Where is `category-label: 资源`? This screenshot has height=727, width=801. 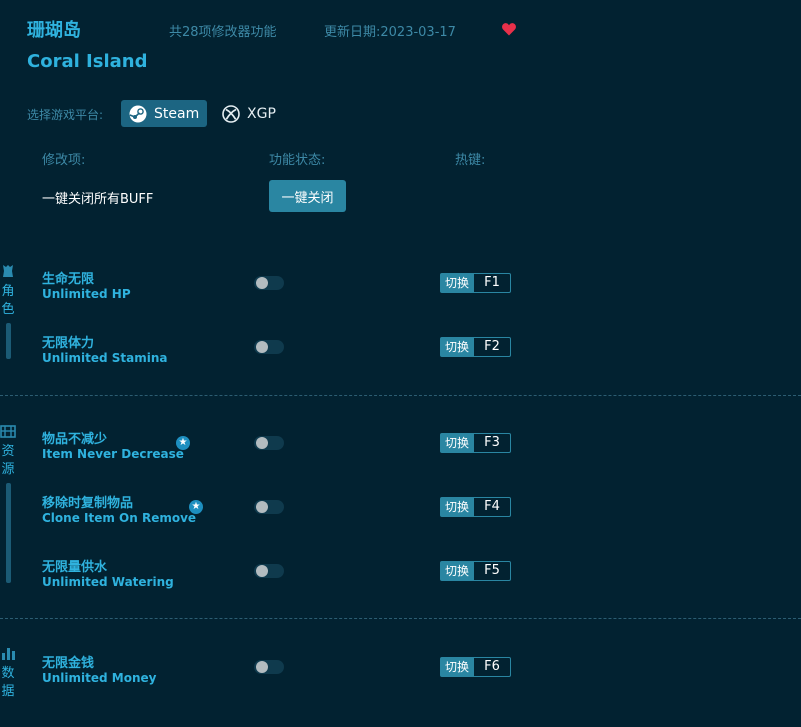
category-label: 资源 is located at coordinates (8, 460).